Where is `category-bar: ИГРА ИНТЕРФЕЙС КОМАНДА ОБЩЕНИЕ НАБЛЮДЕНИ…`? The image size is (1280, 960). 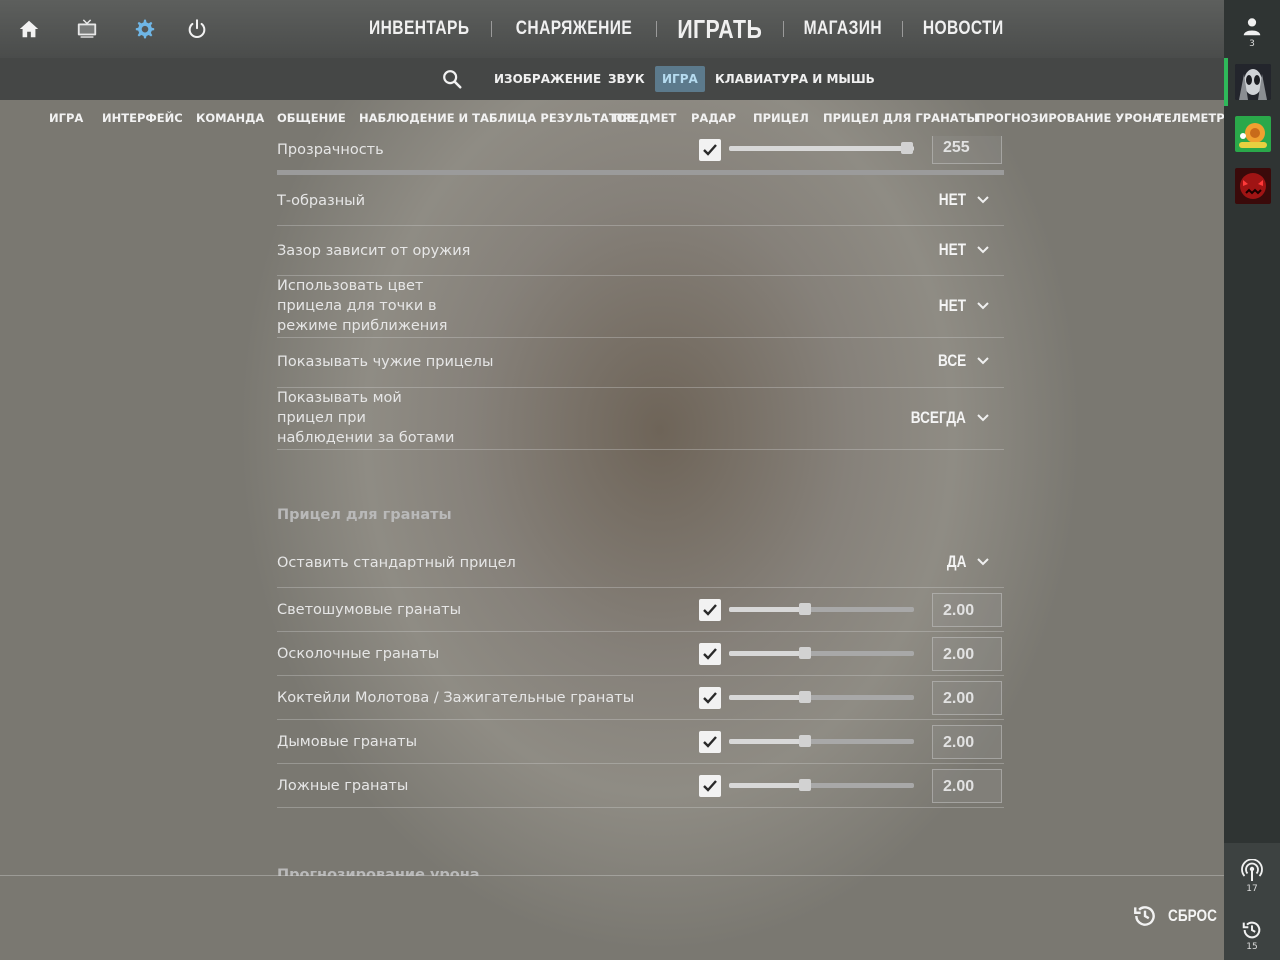 category-bar: ИГРА ИНТЕРФЕЙС КОМАНДА ОБЩЕНИЕ НАБЛЮДЕНИ… is located at coordinates (612, 118).